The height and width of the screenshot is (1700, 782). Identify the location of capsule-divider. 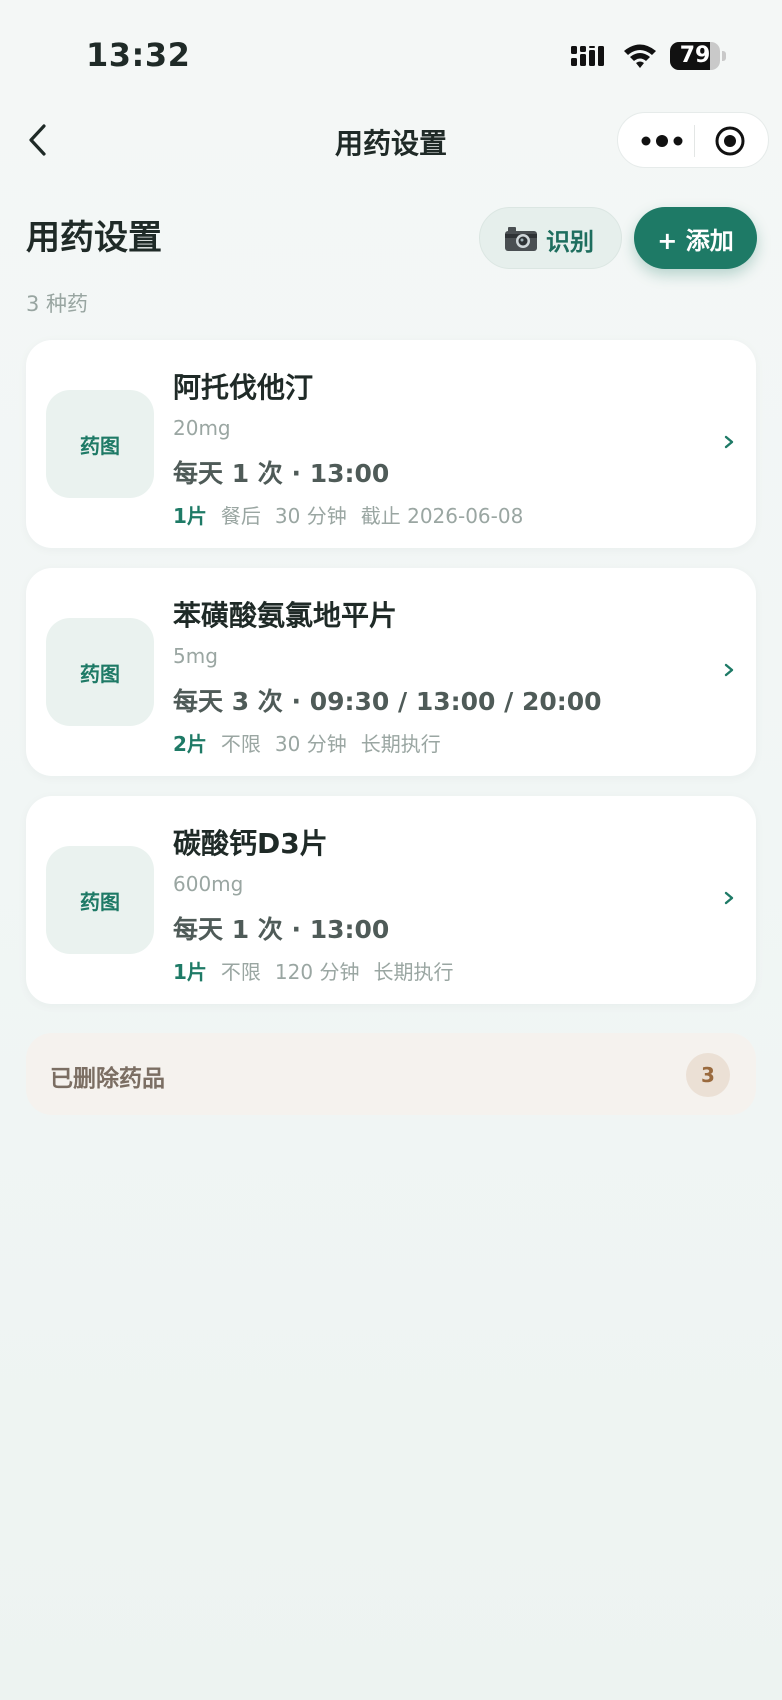
(694, 141).